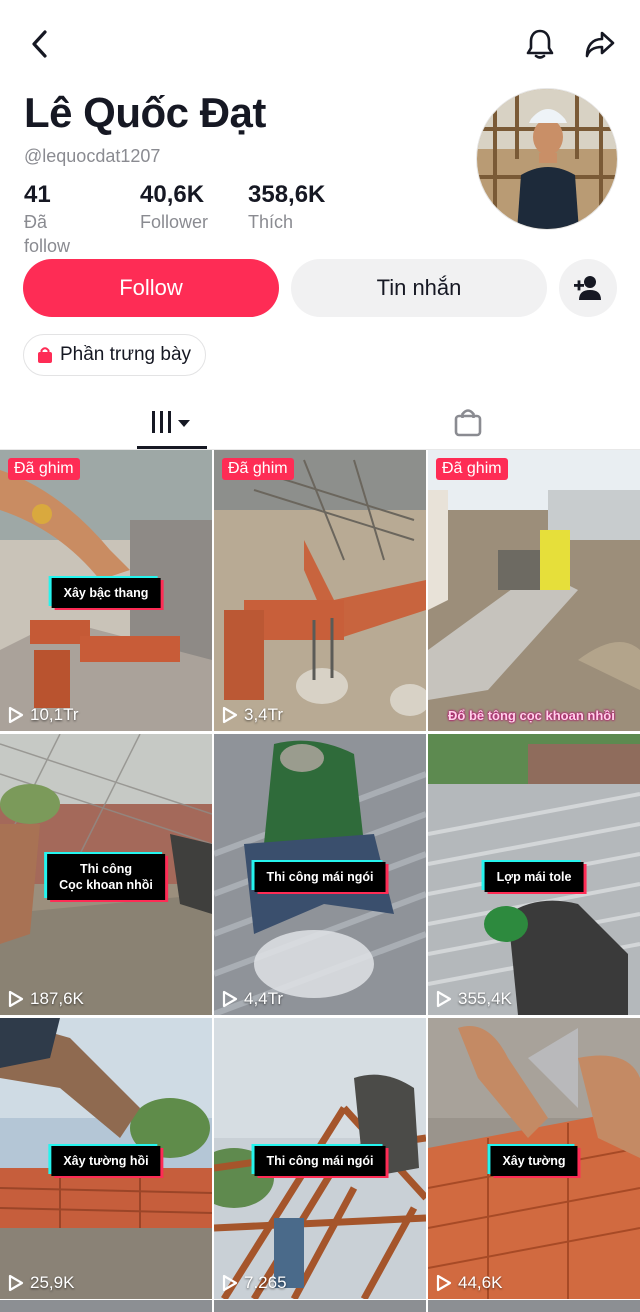 The width and height of the screenshot is (640, 1312). Describe the element at coordinates (485, 998) in the screenshot. I see `view-count-value: 355,4K` at that location.